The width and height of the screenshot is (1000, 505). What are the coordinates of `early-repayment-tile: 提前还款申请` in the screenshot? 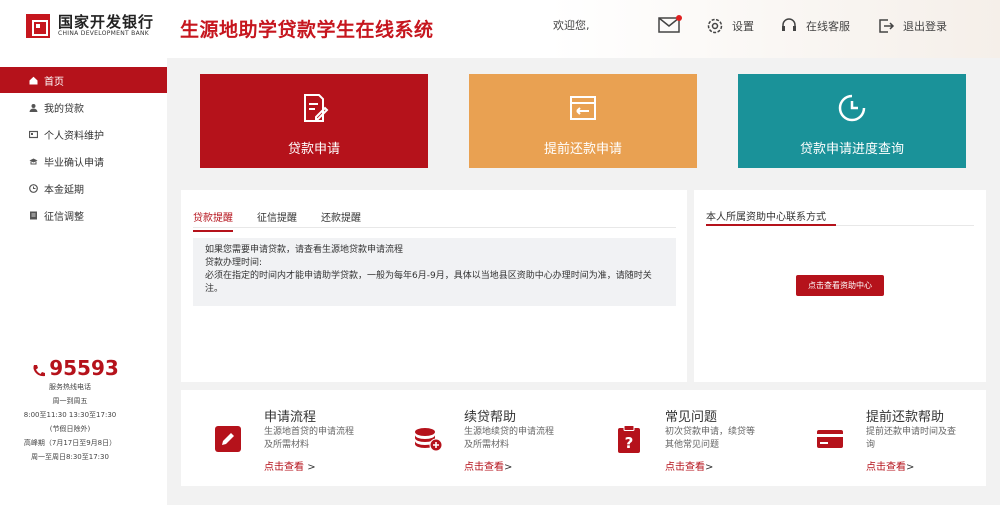 It's located at (583, 121).